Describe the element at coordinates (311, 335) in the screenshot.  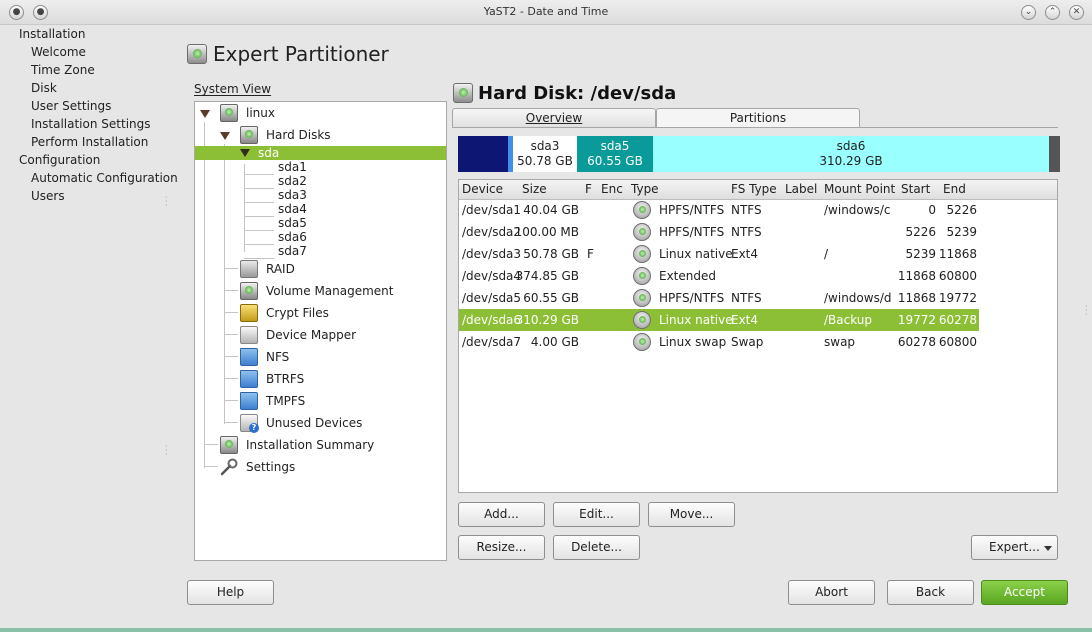
I see `tree-item-device-mapper: Device Mapper` at that location.